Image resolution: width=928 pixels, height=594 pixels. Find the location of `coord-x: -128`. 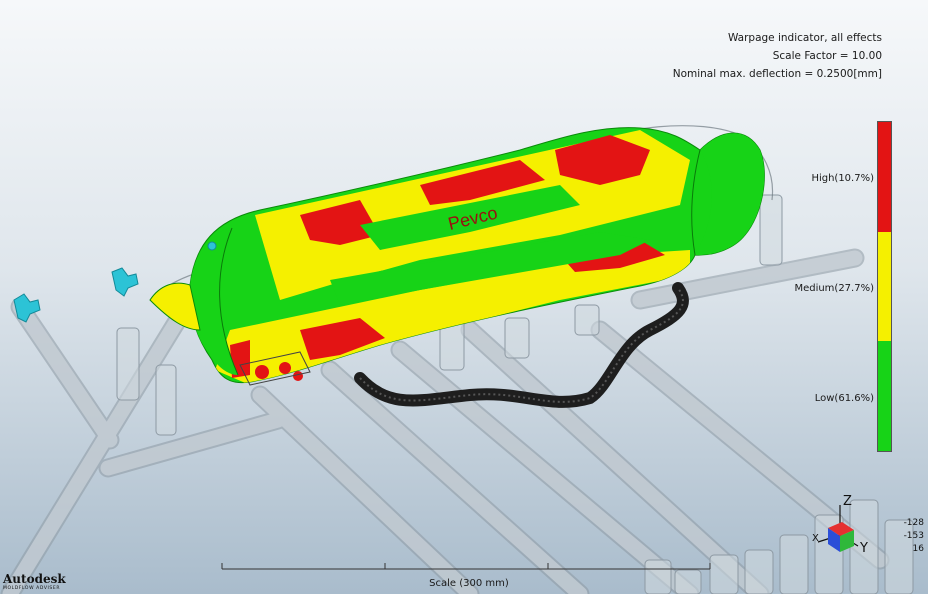

coord-x: -128 is located at coordinates (913, 523).